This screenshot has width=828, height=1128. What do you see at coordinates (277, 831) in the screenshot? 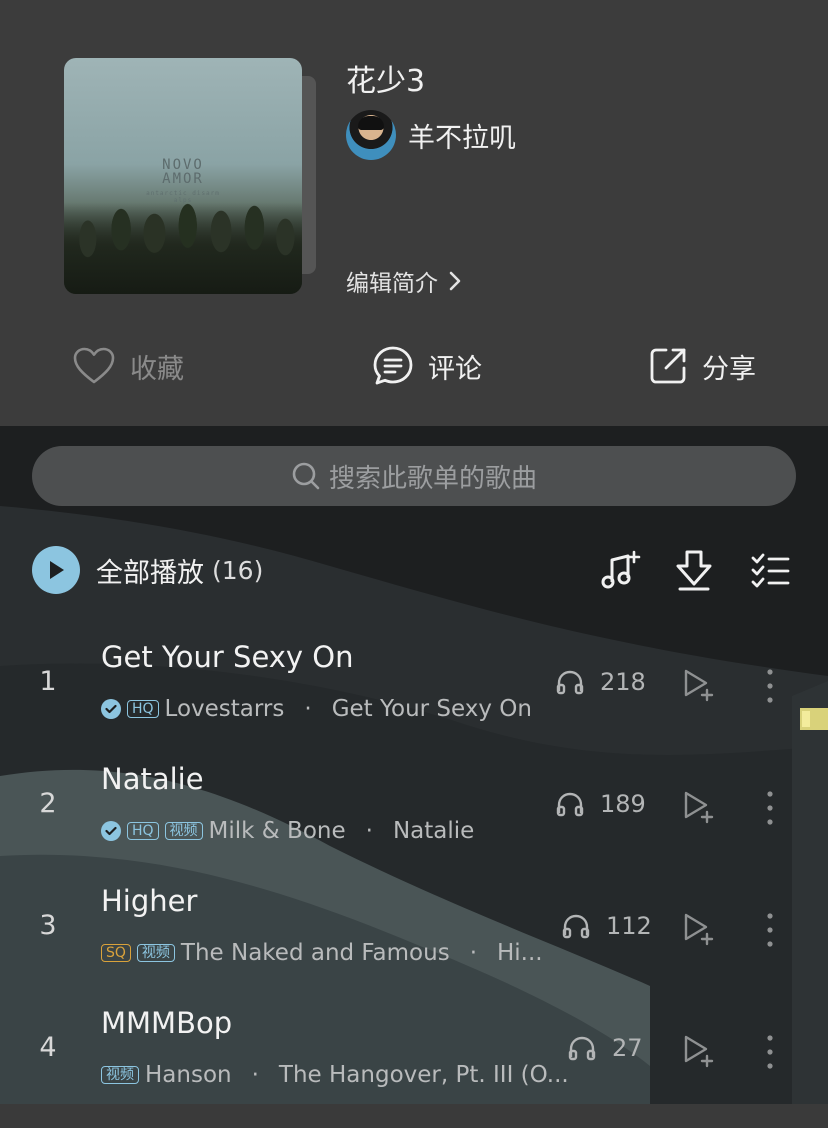
I see `song-artist: Milk & Bone` at bounding box center [277, 831].